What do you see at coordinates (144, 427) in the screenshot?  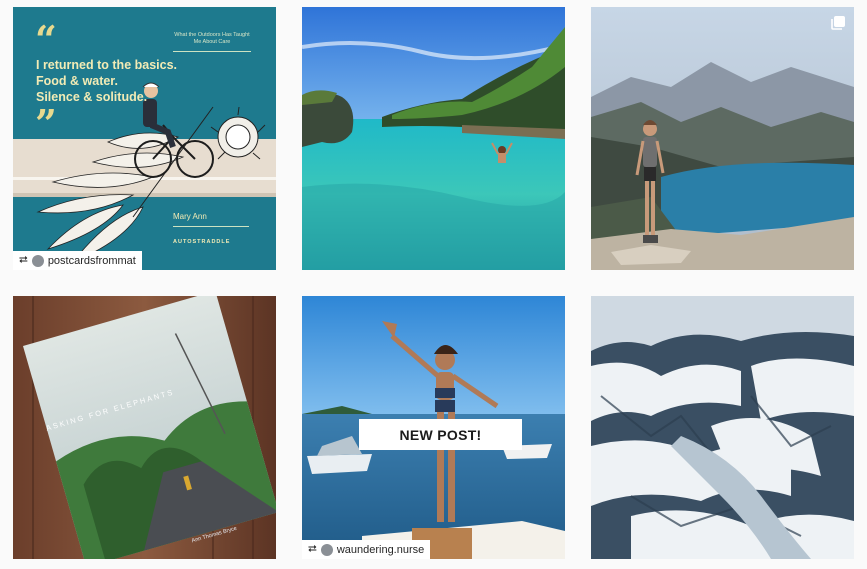 I see `post-tile-4: ASKING FOR ELEPHANTS Ann Thomas Bryce` at bounding box center [144, 427].